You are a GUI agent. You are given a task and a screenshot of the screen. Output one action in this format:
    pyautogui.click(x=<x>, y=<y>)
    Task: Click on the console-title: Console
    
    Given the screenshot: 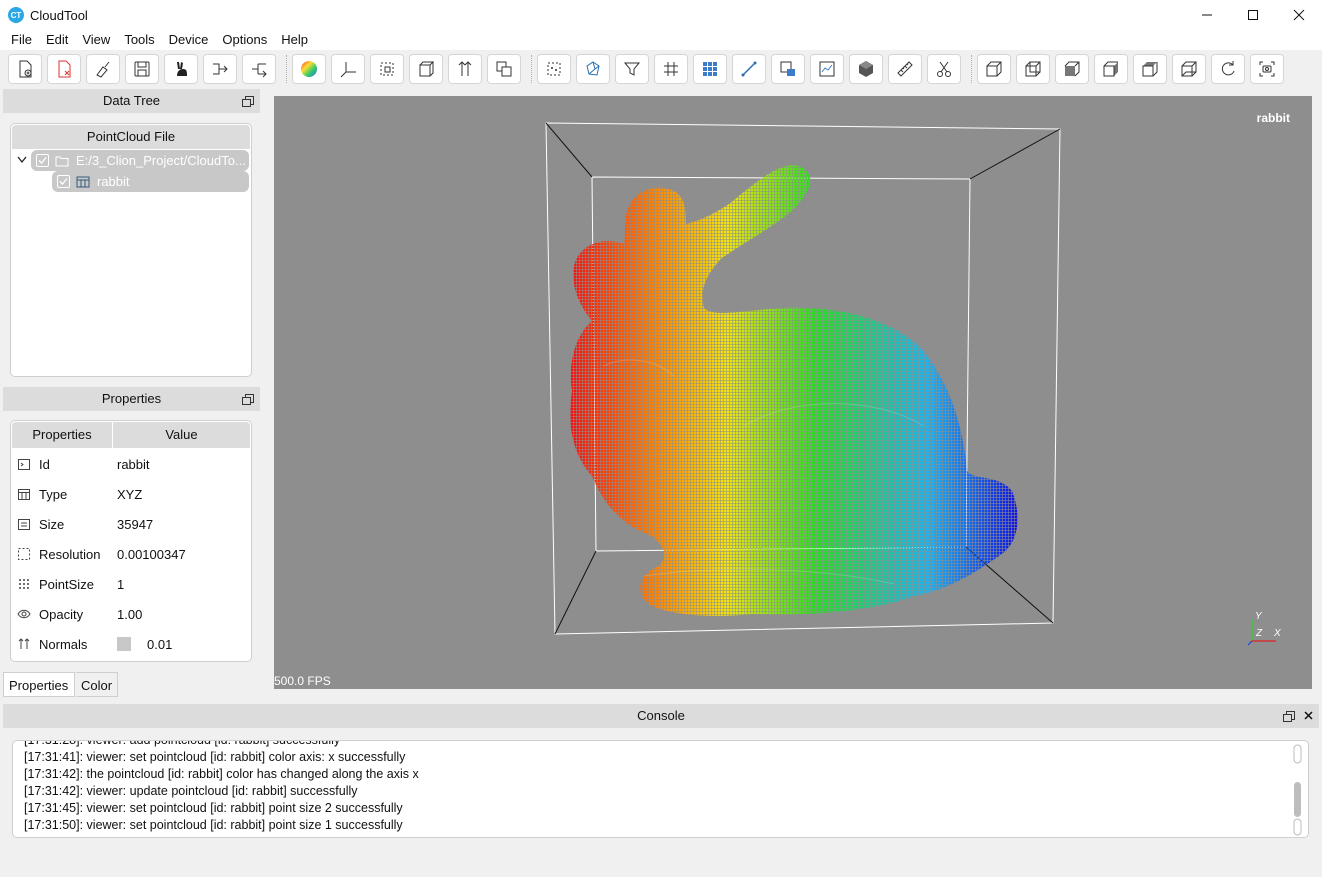 What is the action you would take?
    pyautogui.click(x=661, y=715)
    